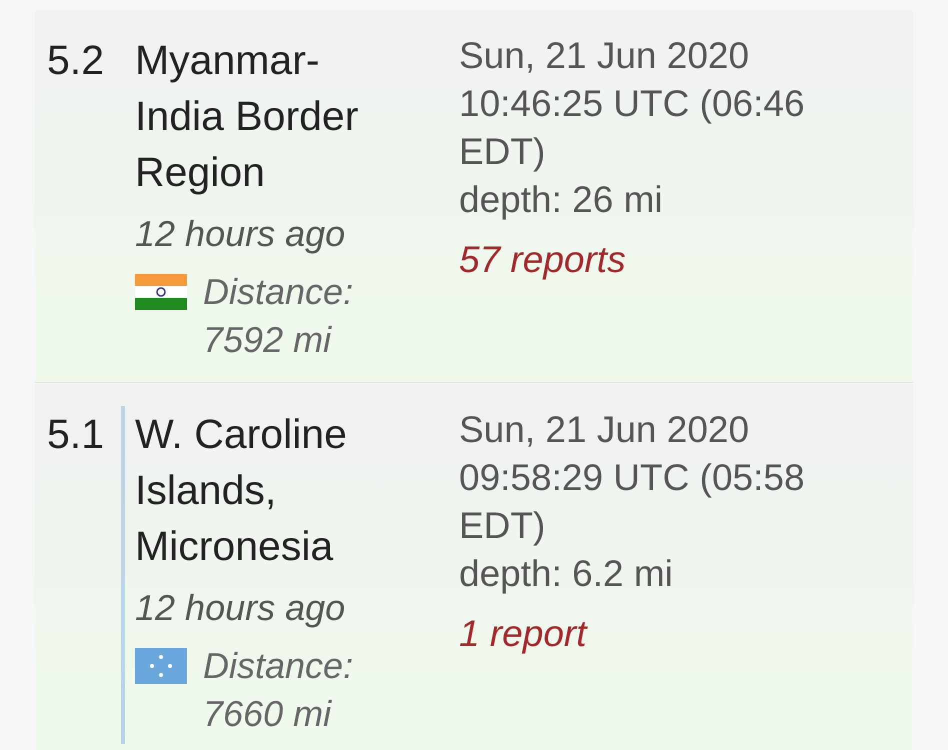 The image size is (948, 750). Describe the element at coordinates (561, 200) in the screenshot. I see `depth-text: depth: 26 mi` at that location.